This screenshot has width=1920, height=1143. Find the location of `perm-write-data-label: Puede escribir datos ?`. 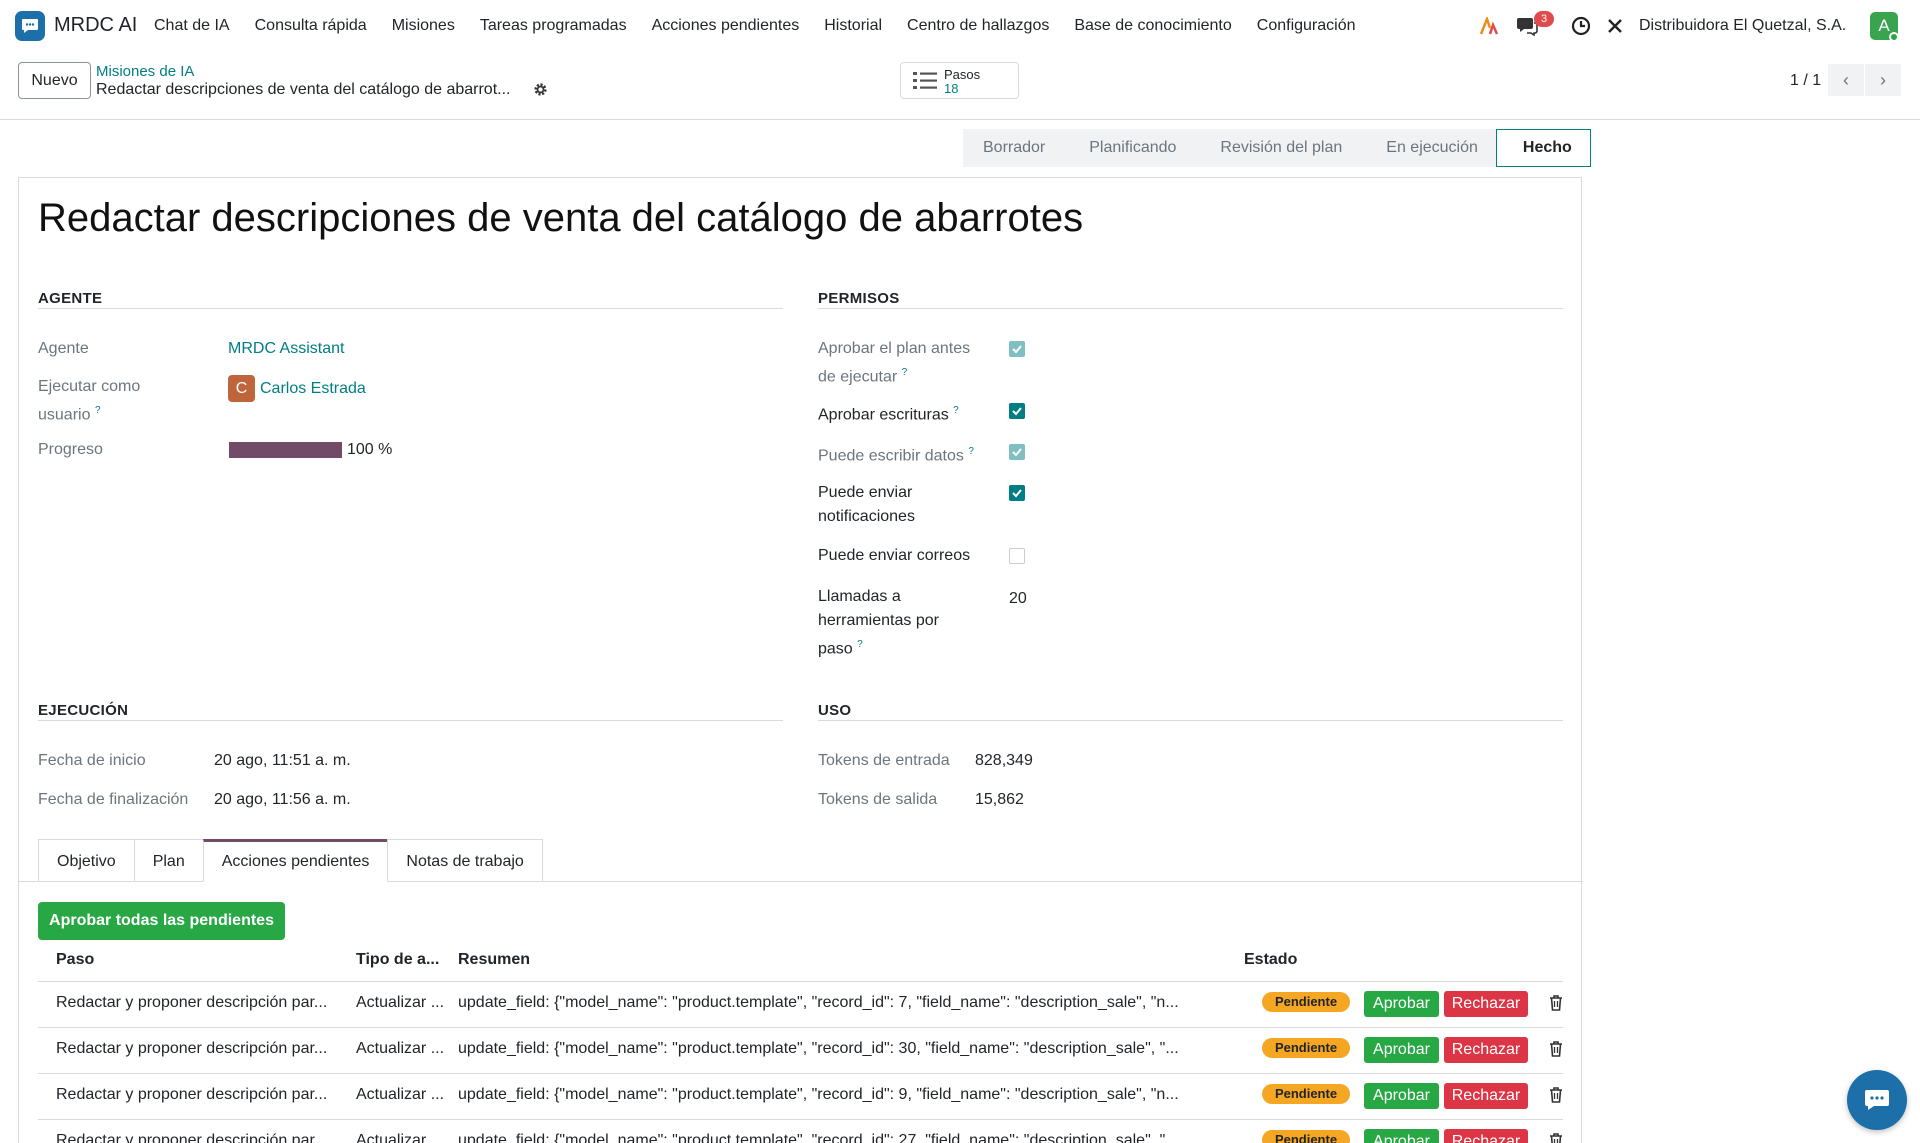

perm-write-data-label: Puede escribir datos ? is located at coordinates (896, 455).